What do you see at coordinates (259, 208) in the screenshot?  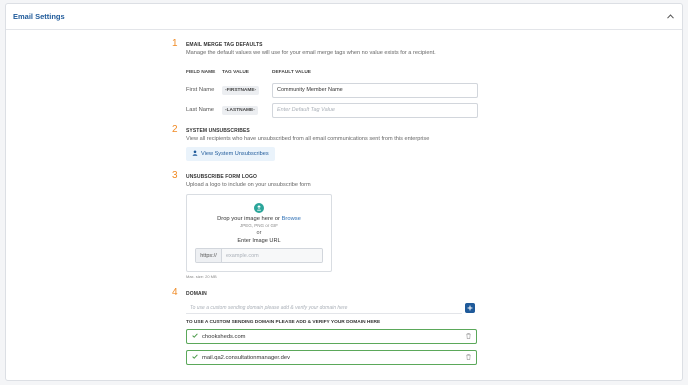 I see `upload-icon` at bounding box center [259, 208].